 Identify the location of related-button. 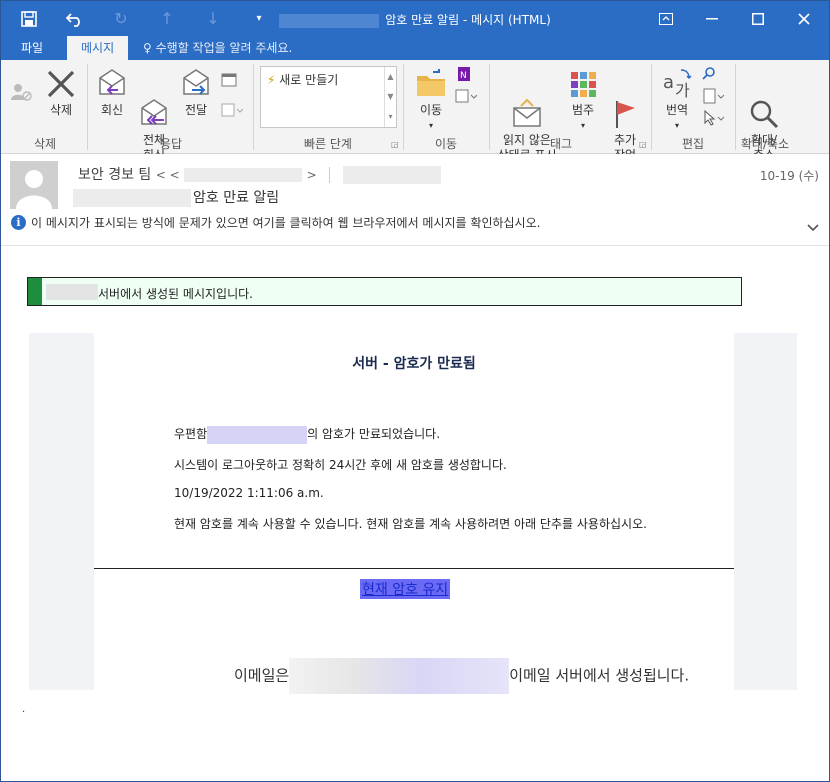
(714, 98).